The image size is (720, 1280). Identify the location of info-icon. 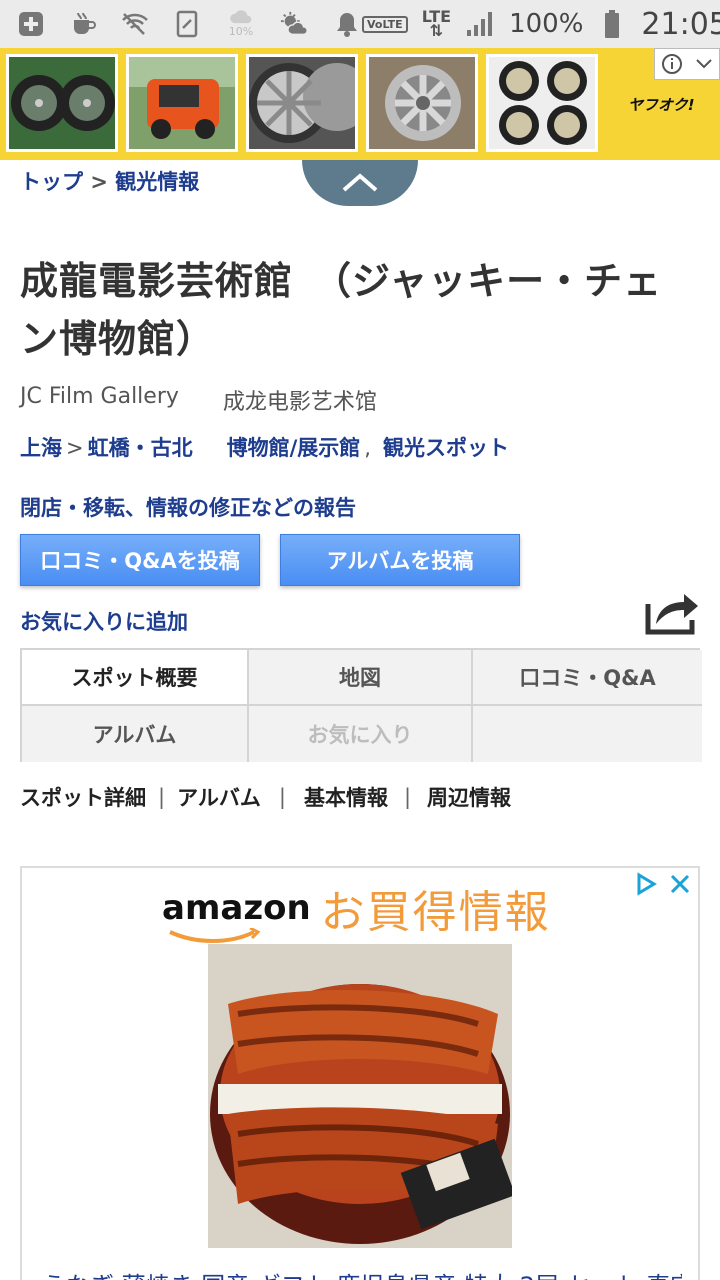
(672, 64).